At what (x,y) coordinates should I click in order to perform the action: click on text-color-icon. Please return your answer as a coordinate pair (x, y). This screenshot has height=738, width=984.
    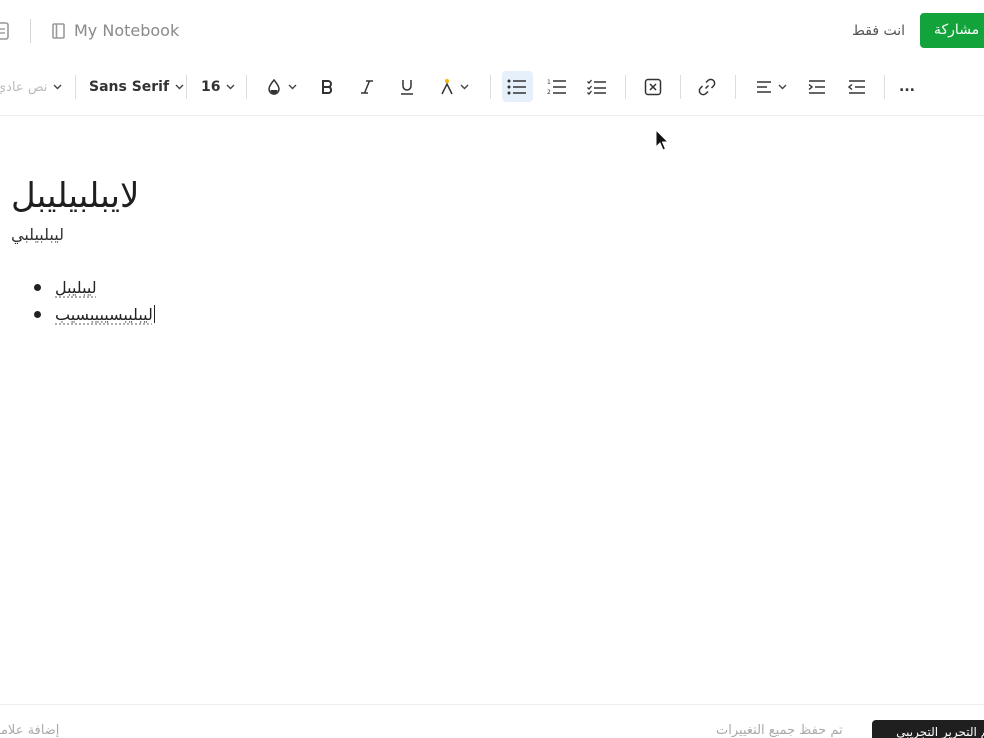
    Looking at the image, I should click on (274, 87).